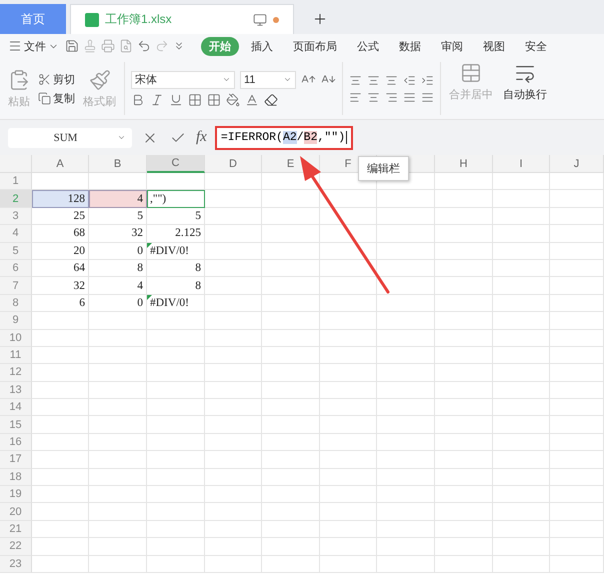 The height and width of the screenshot is (578, 604). I want to click on table-cell: 64, so click(60, 269).